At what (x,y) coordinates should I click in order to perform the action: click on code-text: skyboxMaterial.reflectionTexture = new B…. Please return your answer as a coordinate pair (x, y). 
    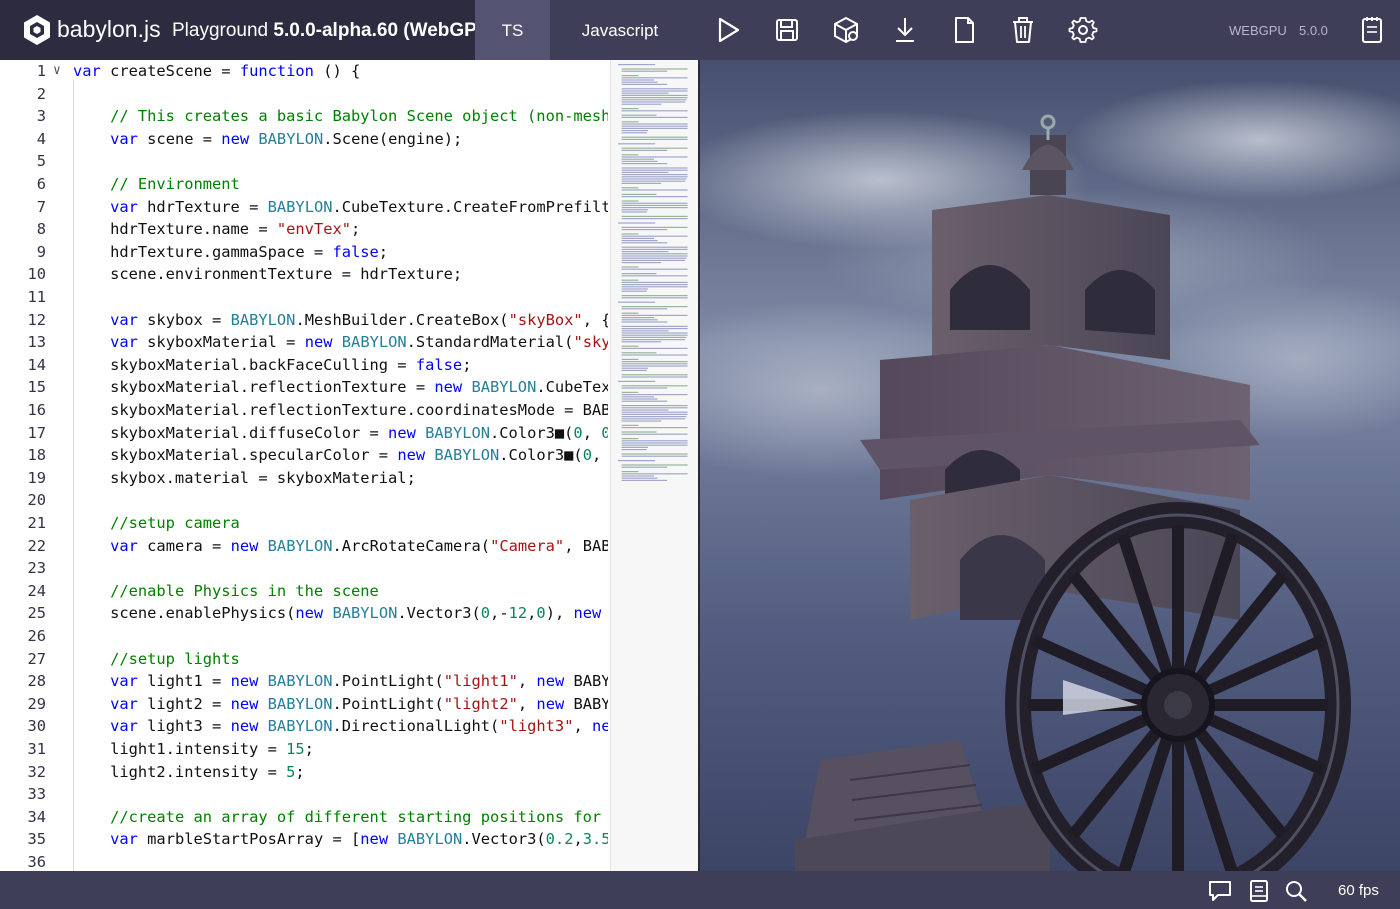
    Looking at the image, I should click on (340, 387).